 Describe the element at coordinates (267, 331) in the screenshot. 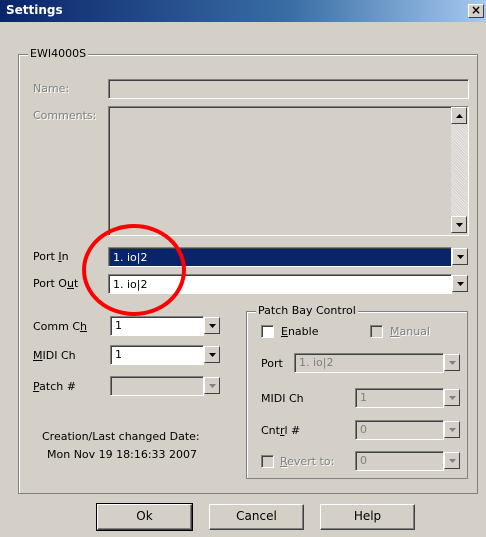

I see `enable-checkbox` at that location.